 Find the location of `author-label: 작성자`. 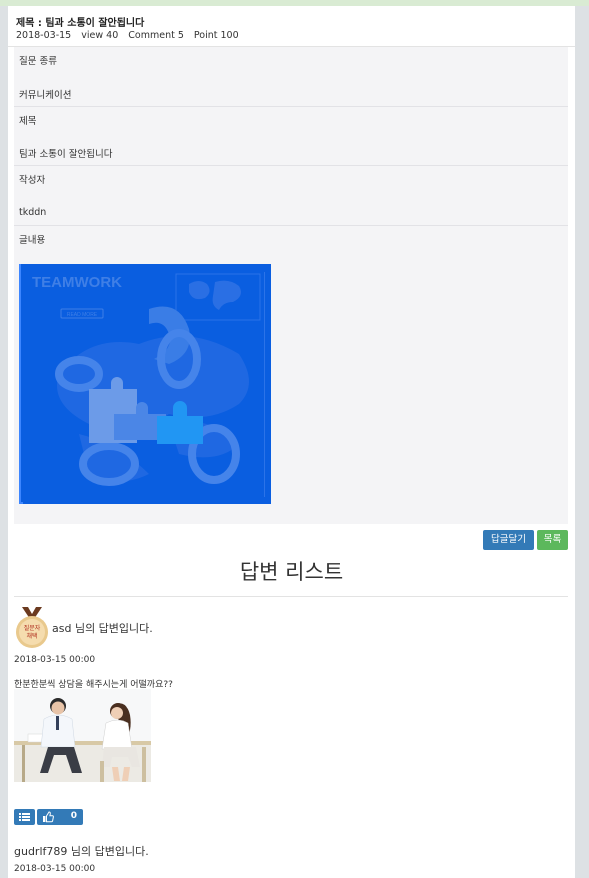

author-label: 작성자 is located at coordinates (32, 180).